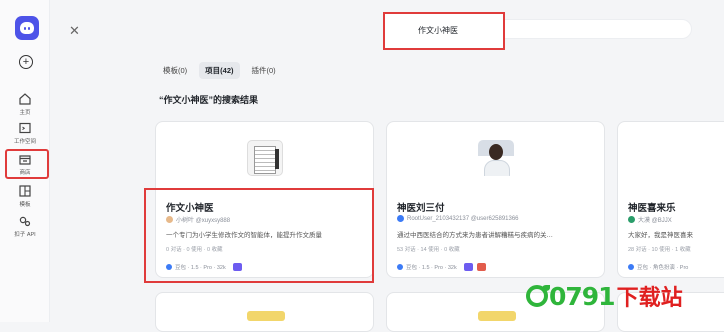 The width and height of the screenshot is (724, 332). I want to click on sidebar-item-workspace: 工作空间, so click(25, 133).